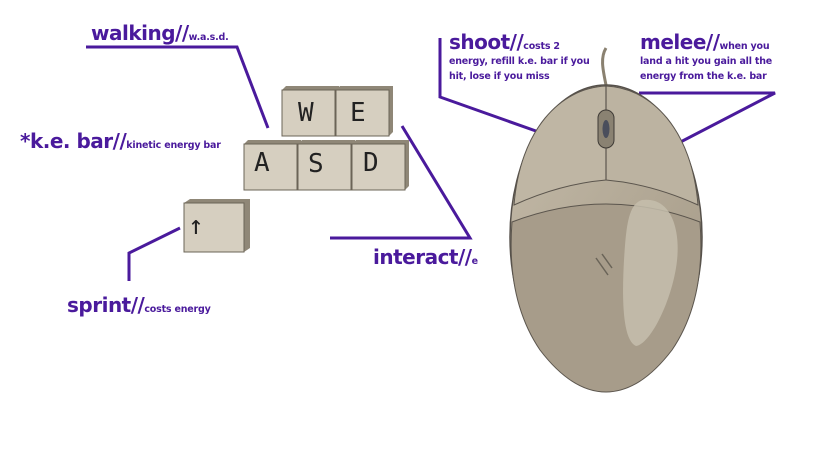 This screenshot has height=462, width=821. What do you see at coordinates (173, 145) in the screenshot?
I see `ke-bar-detail: kinetic energy bar` at bounding box center [173, 145].